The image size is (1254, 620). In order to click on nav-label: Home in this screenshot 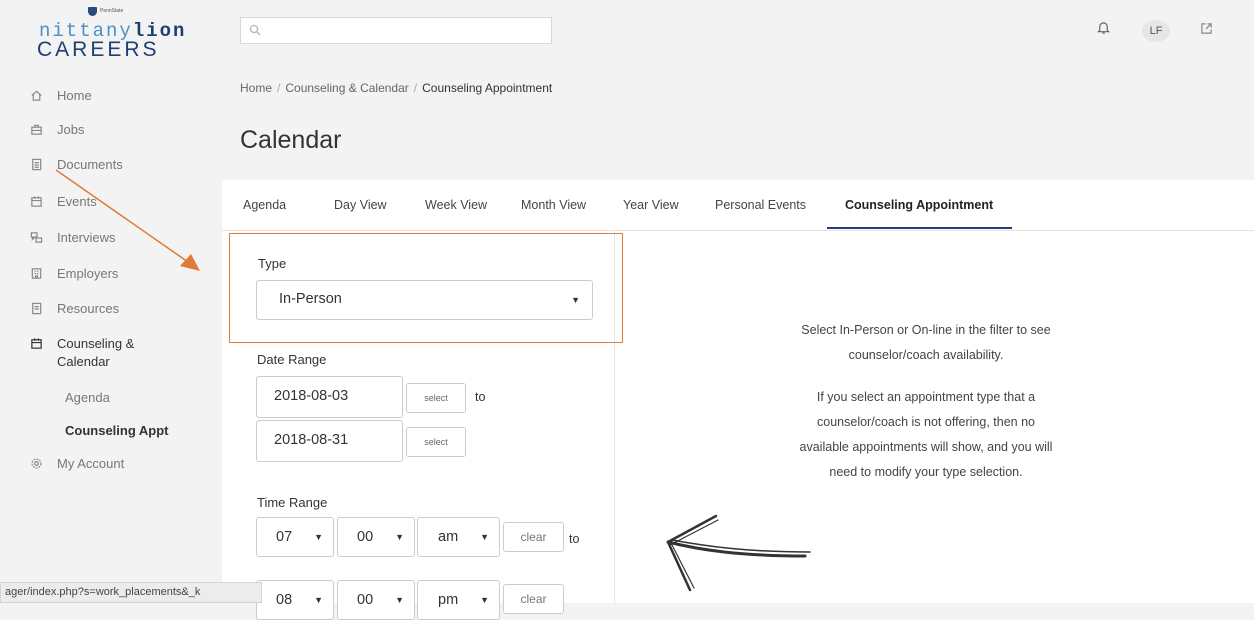, I will do `click(74, 95)`.